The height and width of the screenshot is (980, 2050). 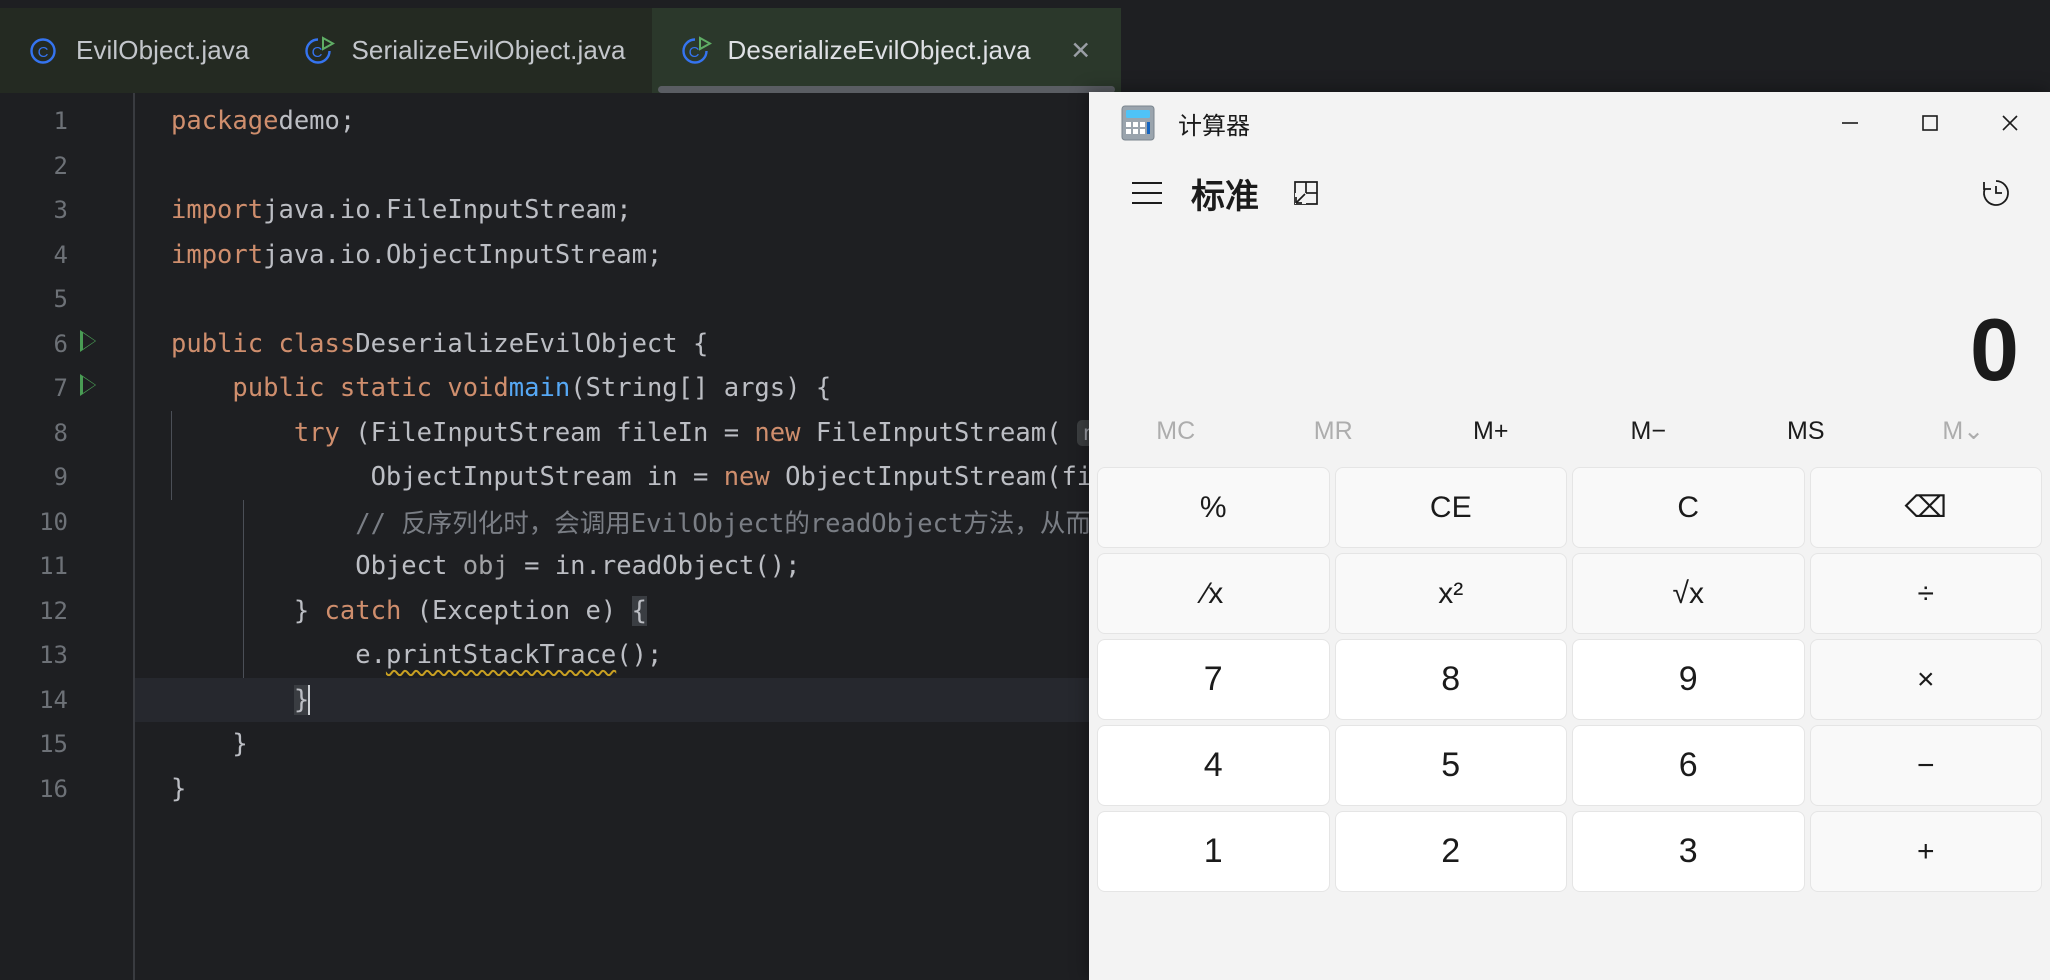 I want to click on line-number: 14, so click(x=53, y=699).